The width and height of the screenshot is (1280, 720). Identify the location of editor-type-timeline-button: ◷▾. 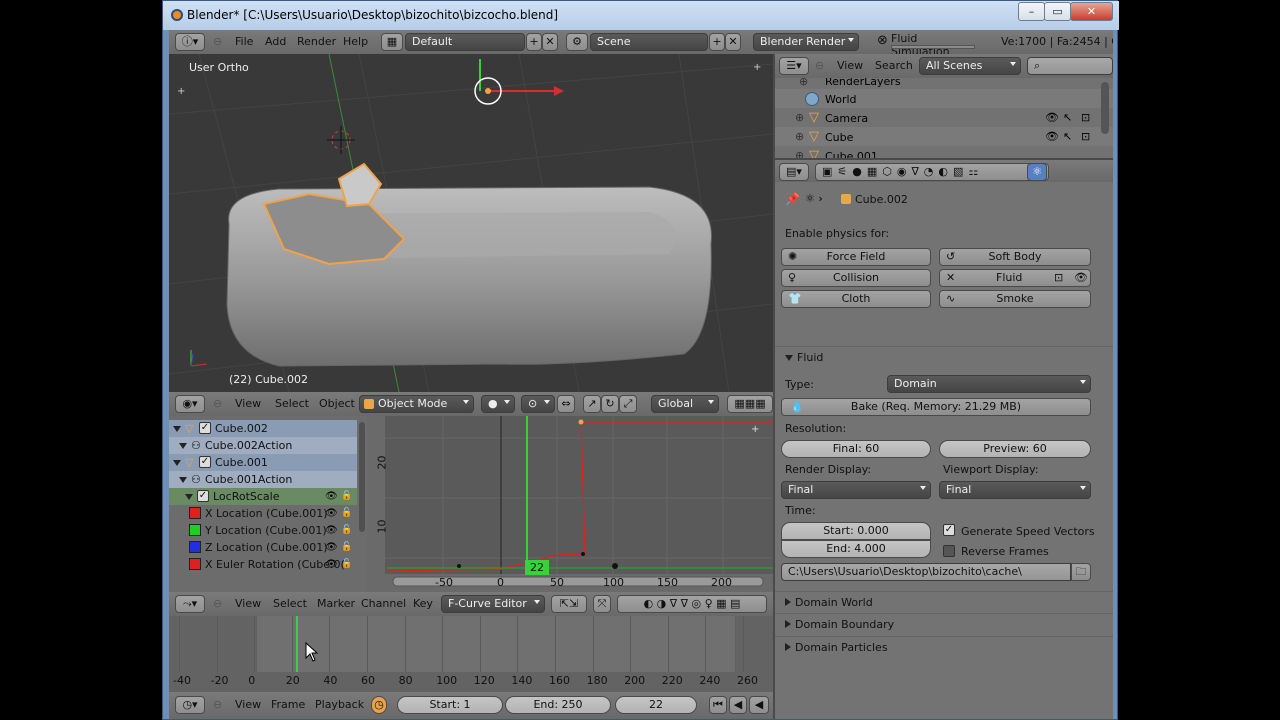
(190, 705).